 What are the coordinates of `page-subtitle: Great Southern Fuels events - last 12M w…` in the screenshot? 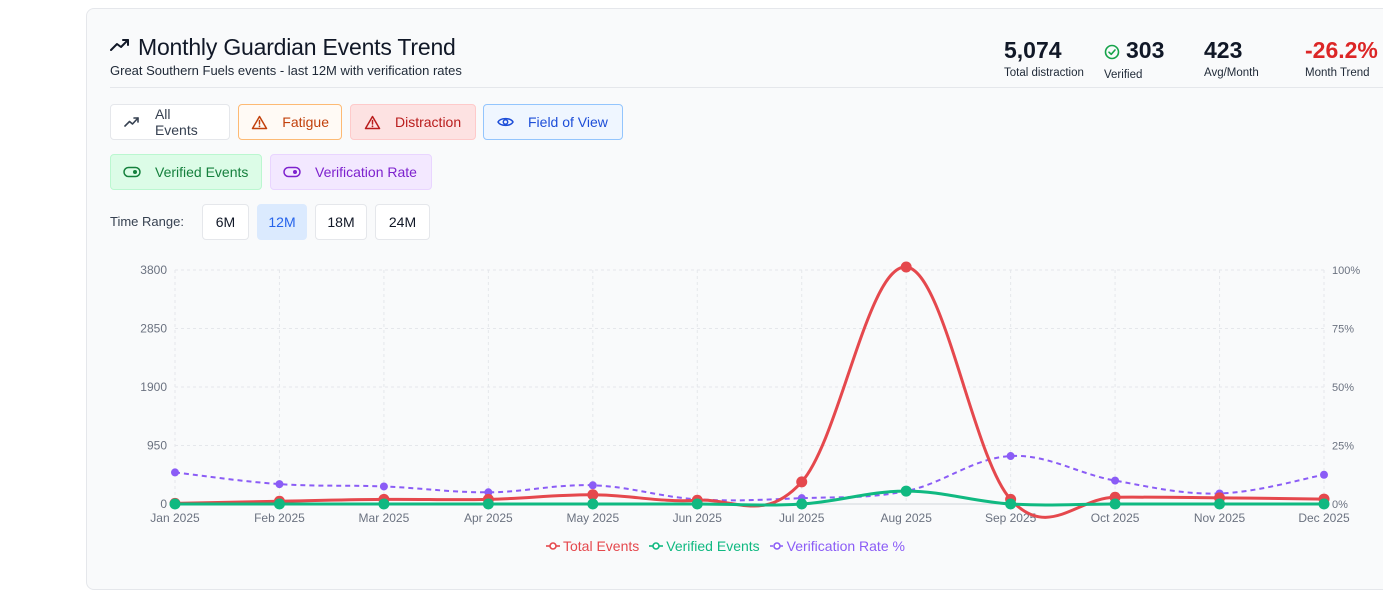 It's located at (286, 70).